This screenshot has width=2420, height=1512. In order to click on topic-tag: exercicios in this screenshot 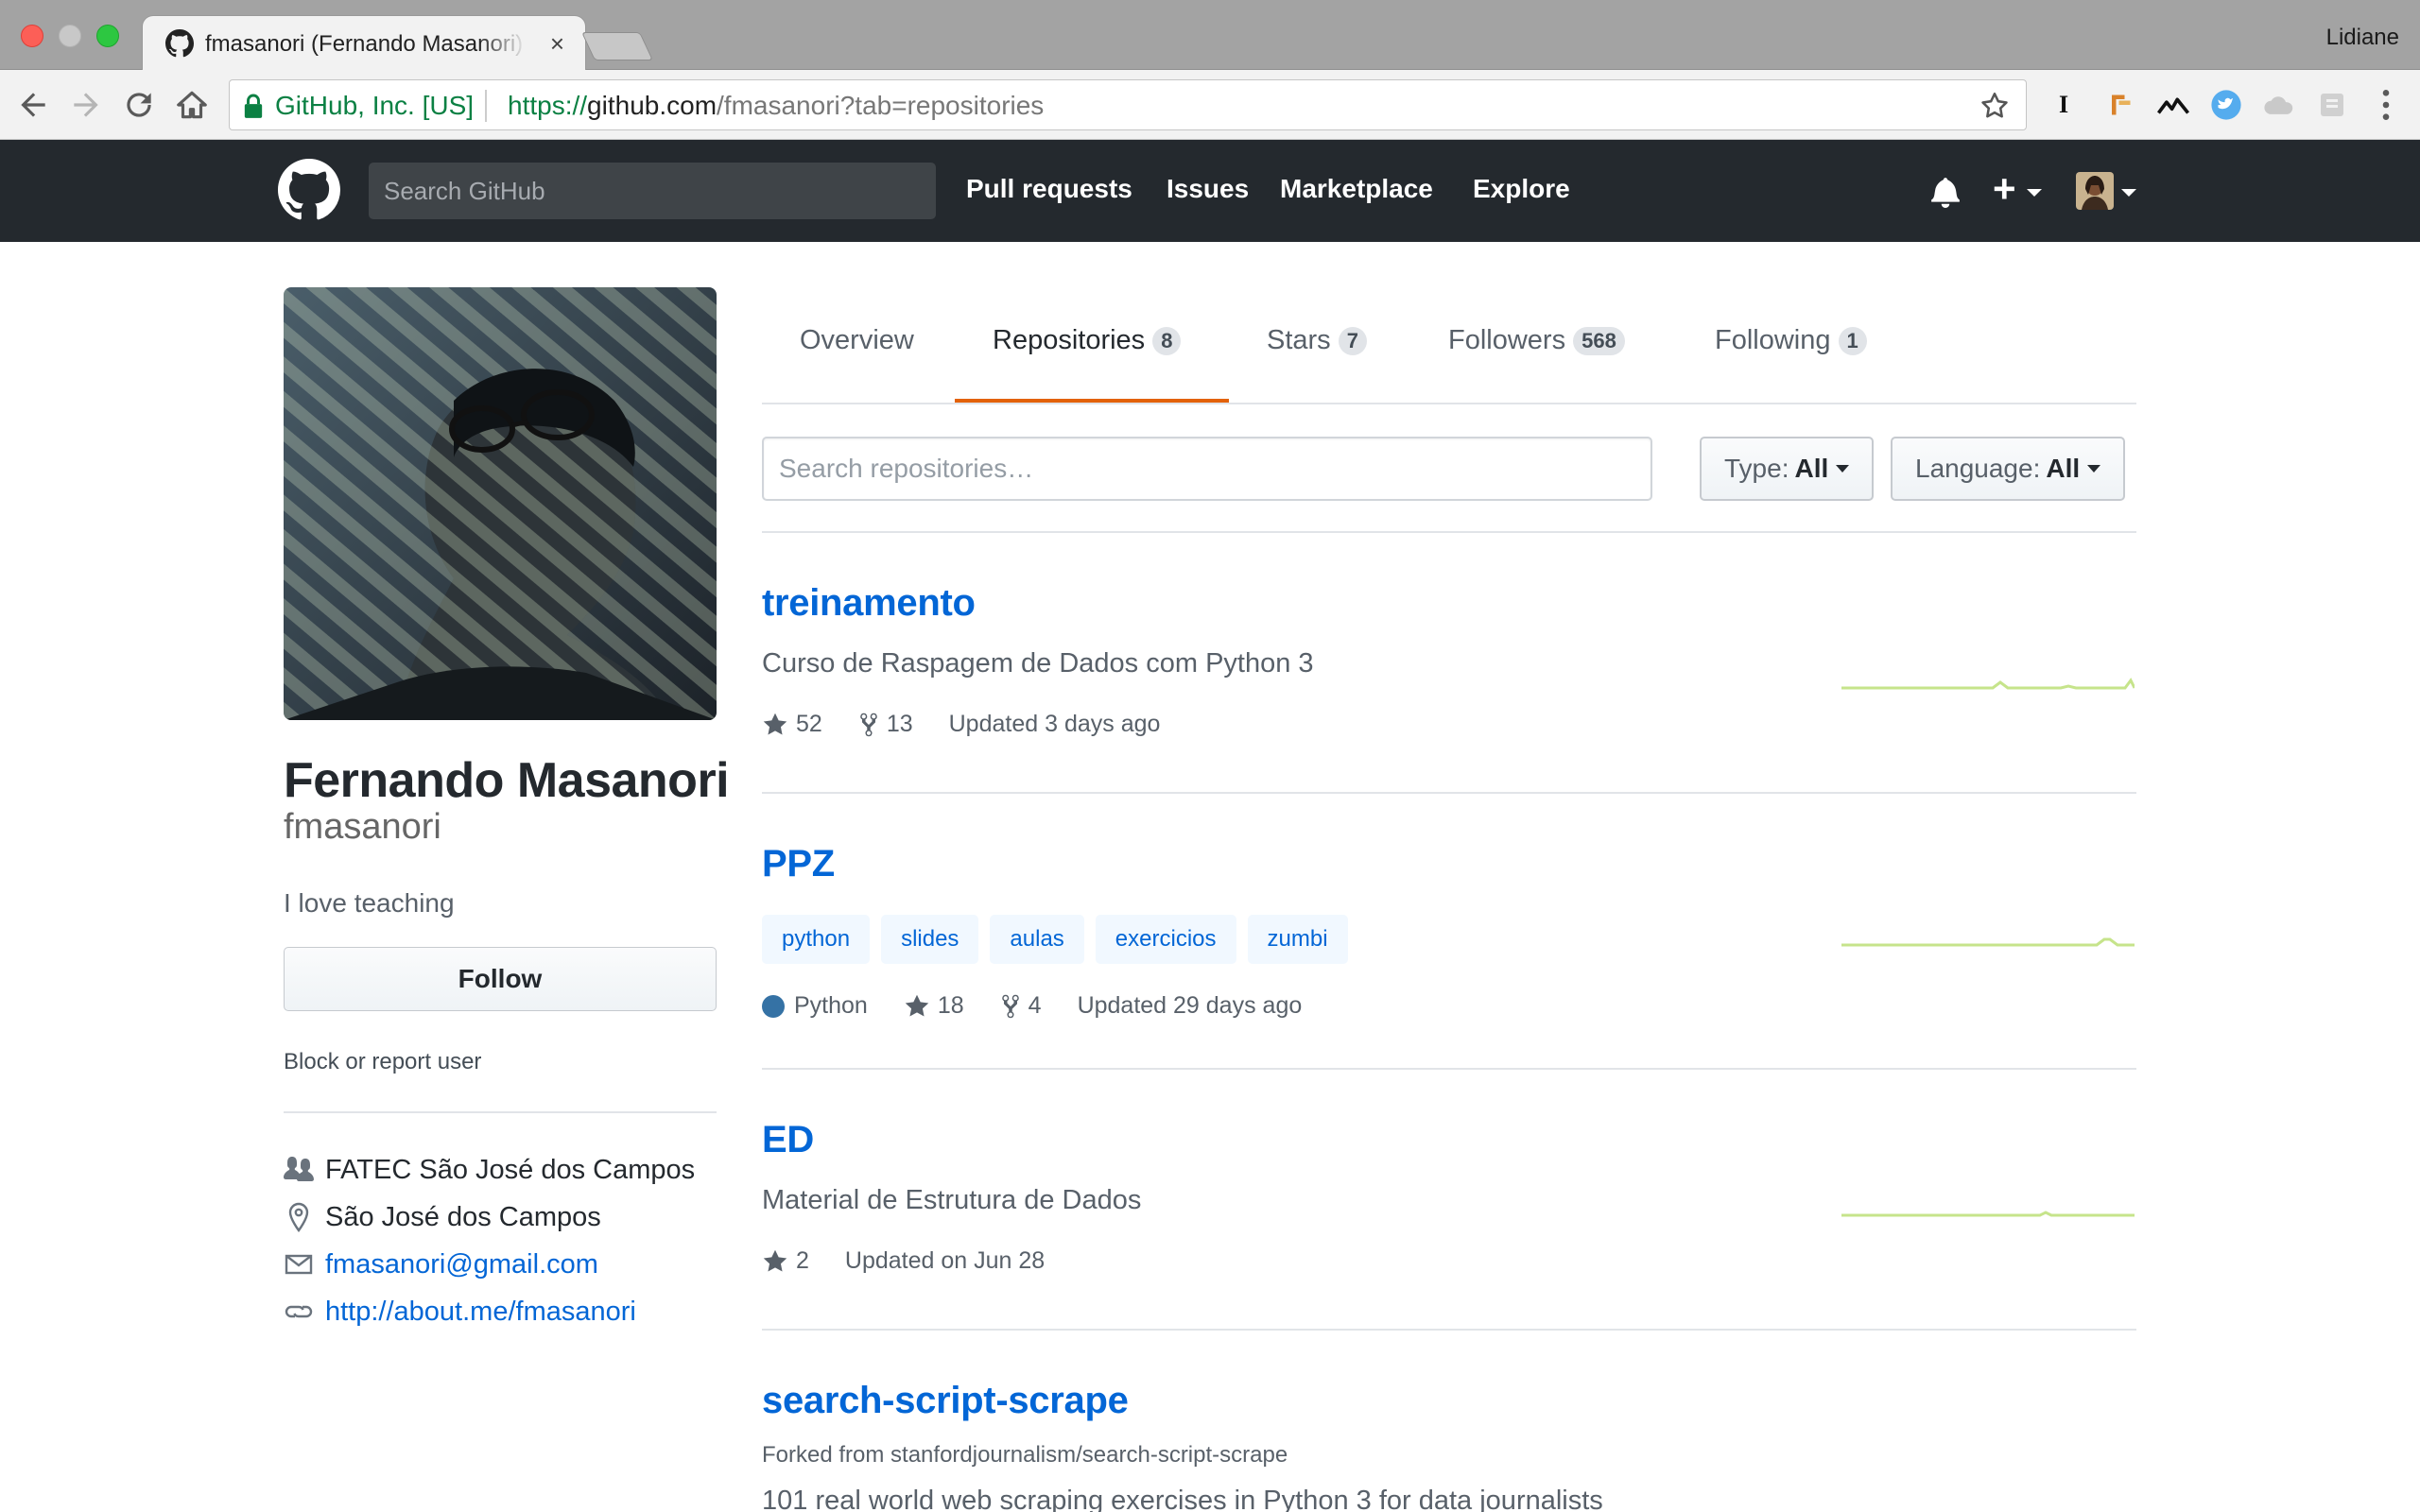, I will do `click(1165, 939)`.